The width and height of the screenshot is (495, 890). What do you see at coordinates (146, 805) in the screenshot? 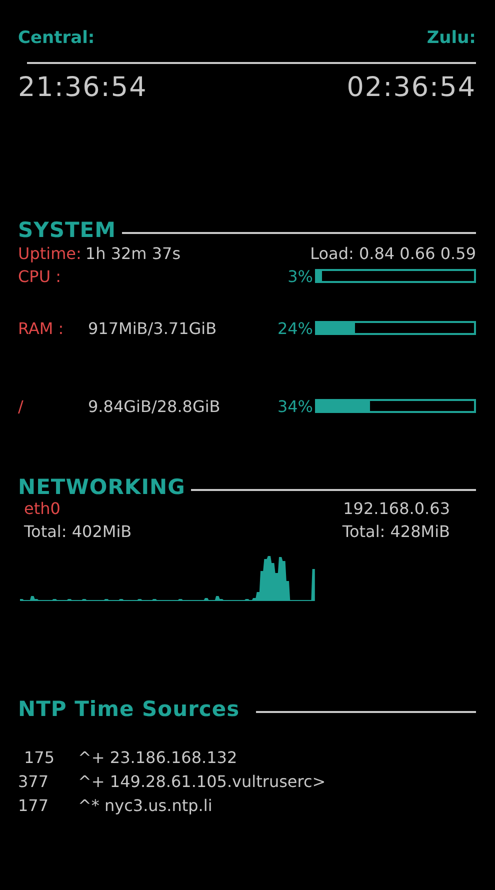
I see `ntp-source: ^* nyc3.us.ntp.li` at bounding box center [146, 805].